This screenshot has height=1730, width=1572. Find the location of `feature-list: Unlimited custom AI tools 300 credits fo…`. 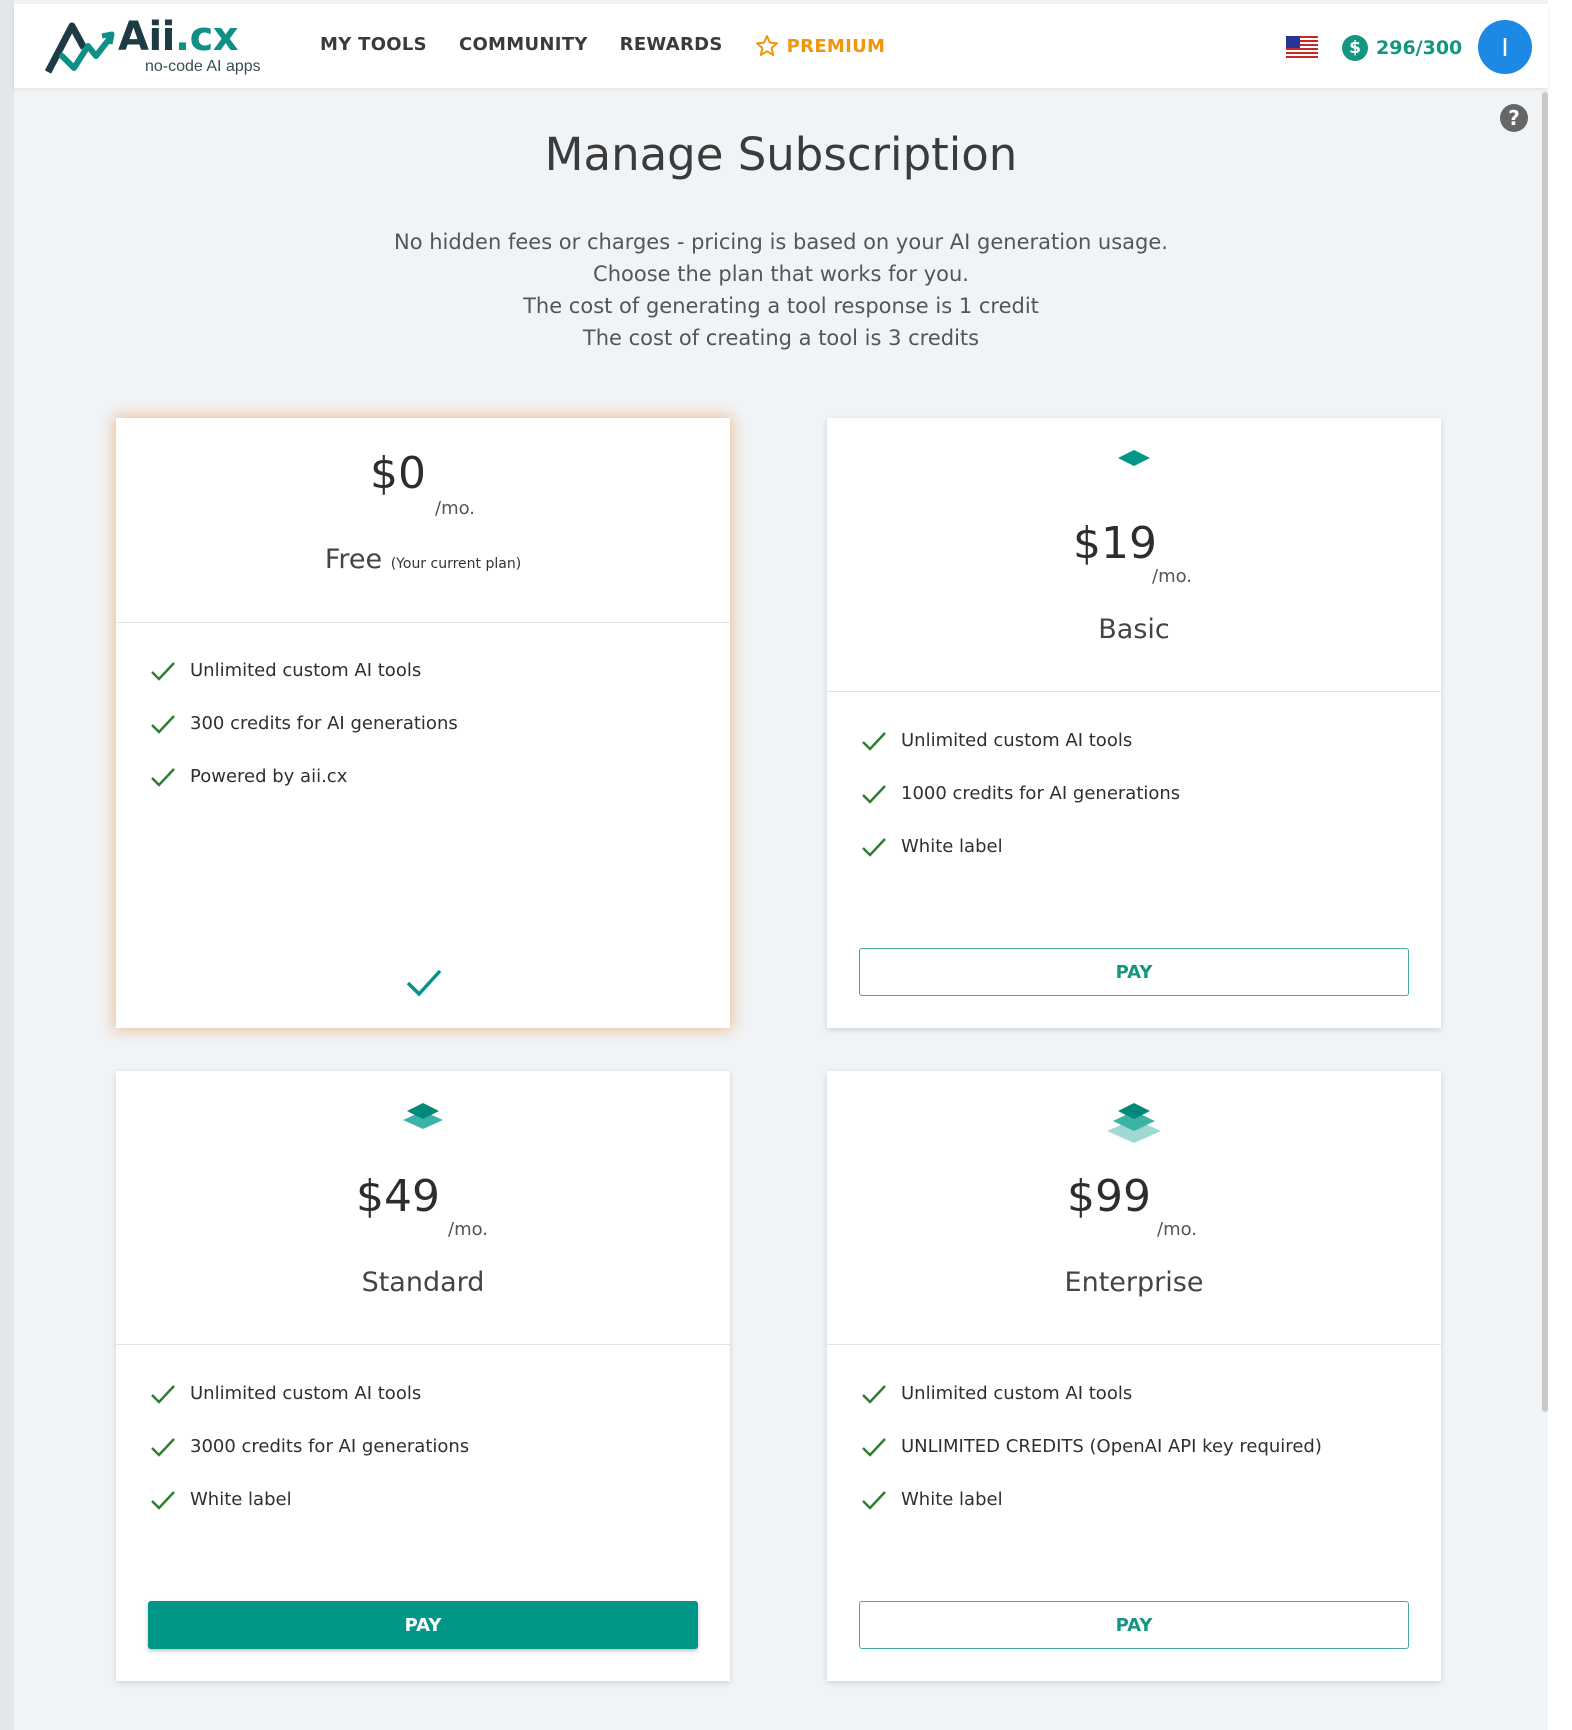

feature-list: Unlimited custom AI tools 300 credits fo… is located at coordinates (304, 723).